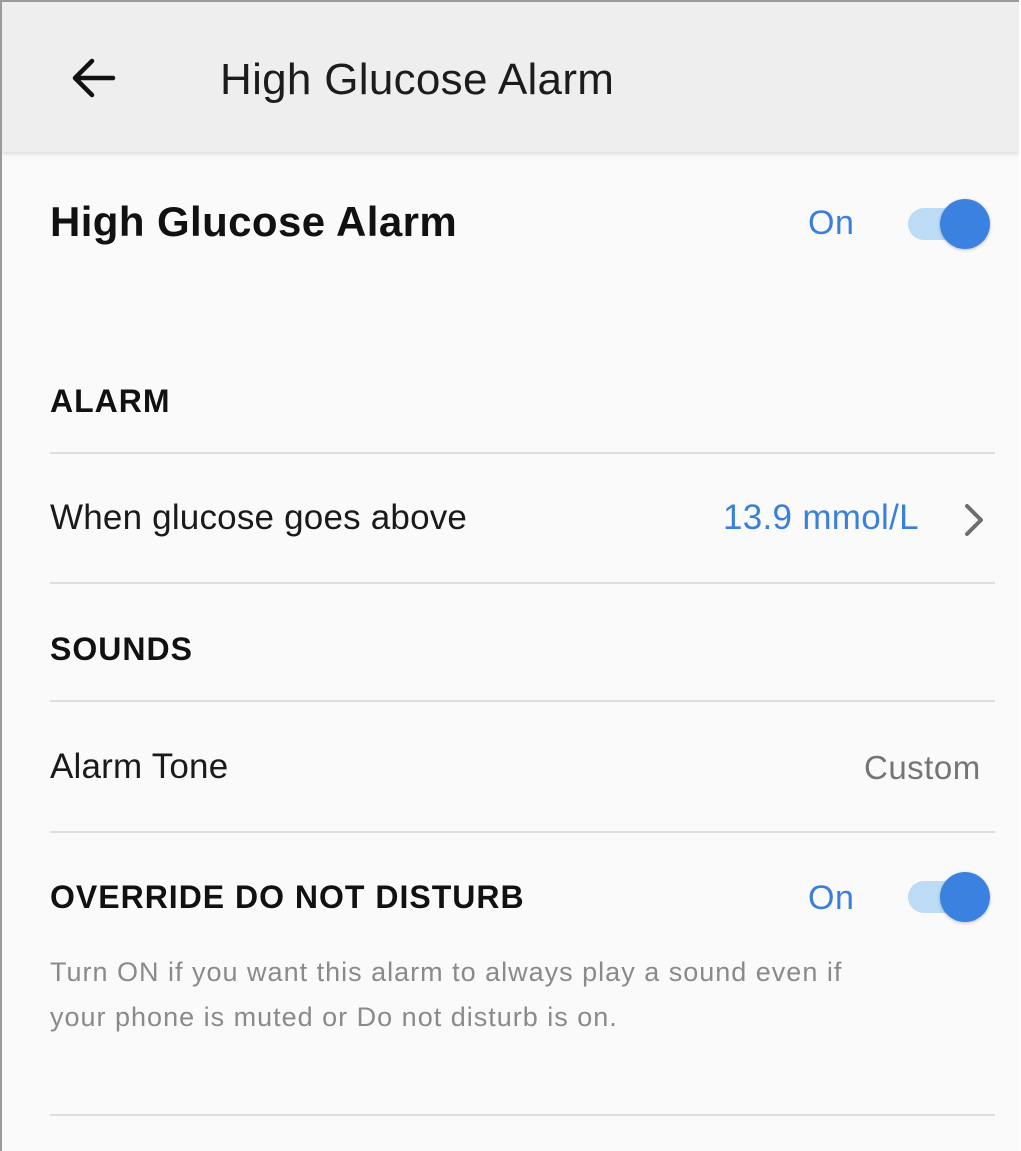 Image resolution: width=1021 pixels, height=1151 pixels. What do you see at coordinates (510, 518) in the screenshot?
I see `threshold-row: When glucose goes above 13.9 mmol/L` at bounding box center [510, 518].